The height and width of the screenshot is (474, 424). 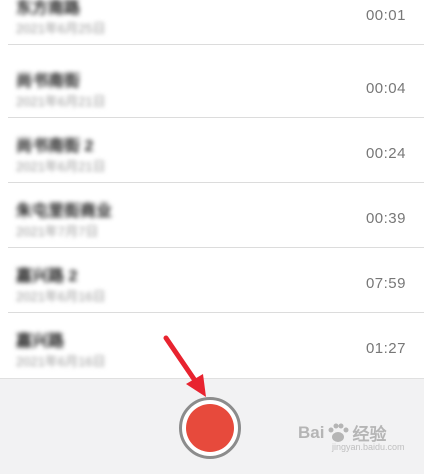 What do you see at coordinates (385, 153) in the screenshot?
I see `recording-duration: 00:24` at bounding box center [385, 153].